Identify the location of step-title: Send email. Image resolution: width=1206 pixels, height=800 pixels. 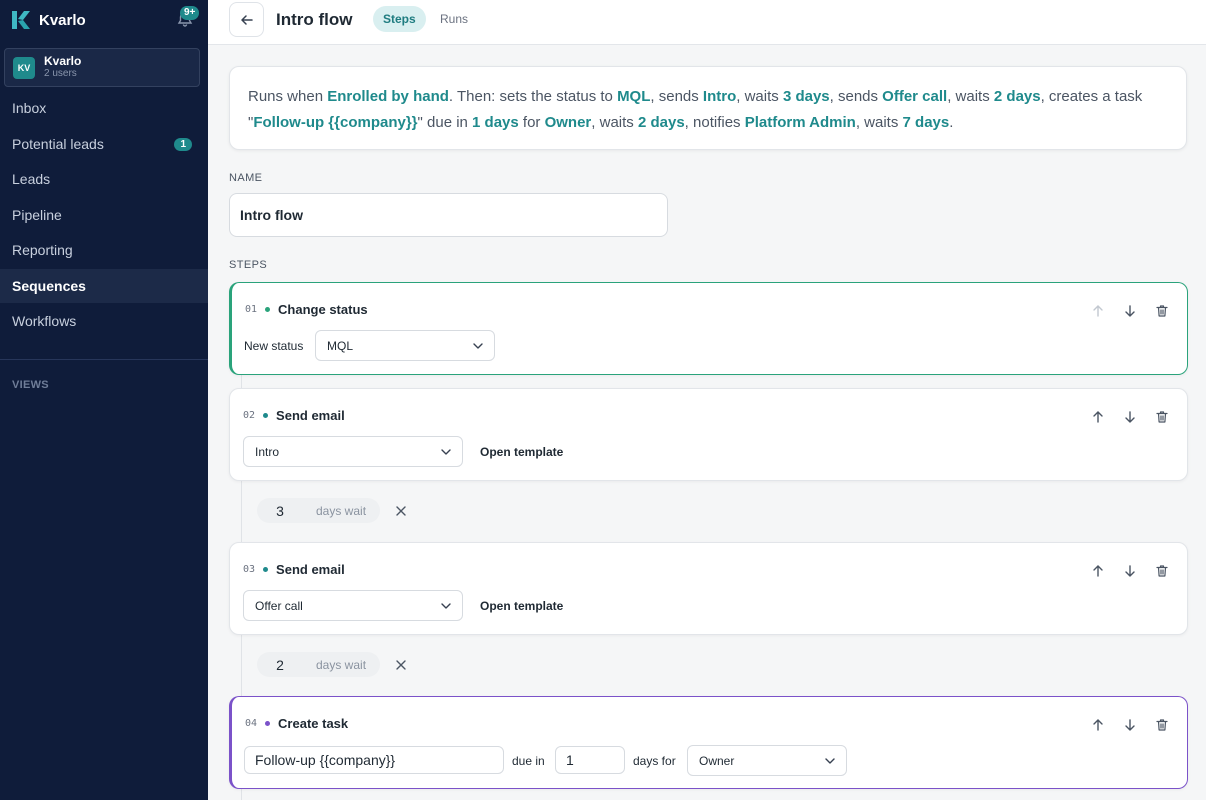
(310, 415).